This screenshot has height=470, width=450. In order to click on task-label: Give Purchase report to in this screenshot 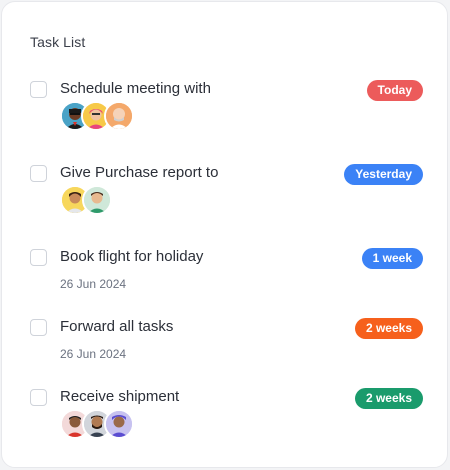, I will do `click(139, 172)`.